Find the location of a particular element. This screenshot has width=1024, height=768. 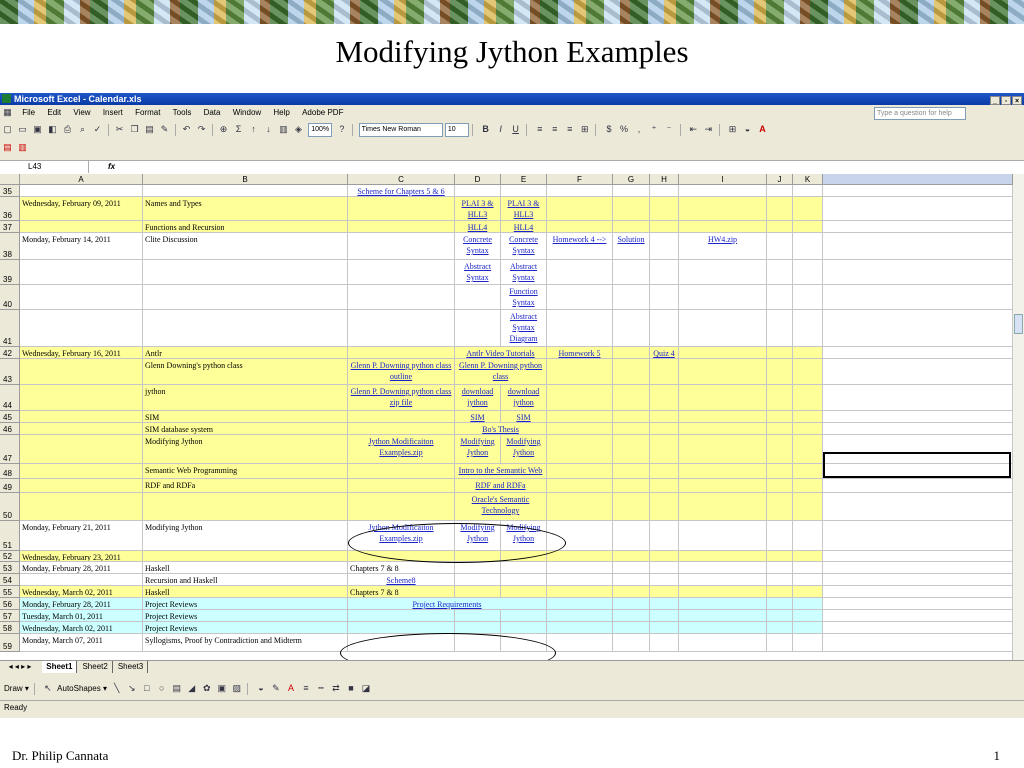

cell-a44 is located at coordinates (81, 398).